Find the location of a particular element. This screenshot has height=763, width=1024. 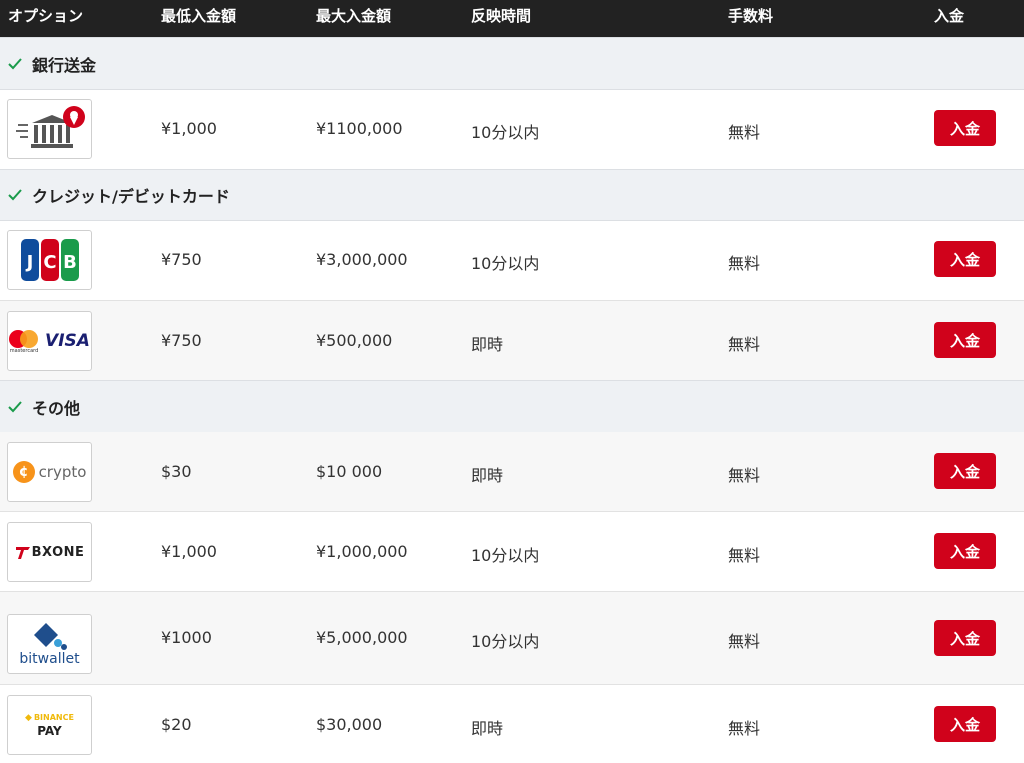

svg-text: C is located at coordinates (49, 262).